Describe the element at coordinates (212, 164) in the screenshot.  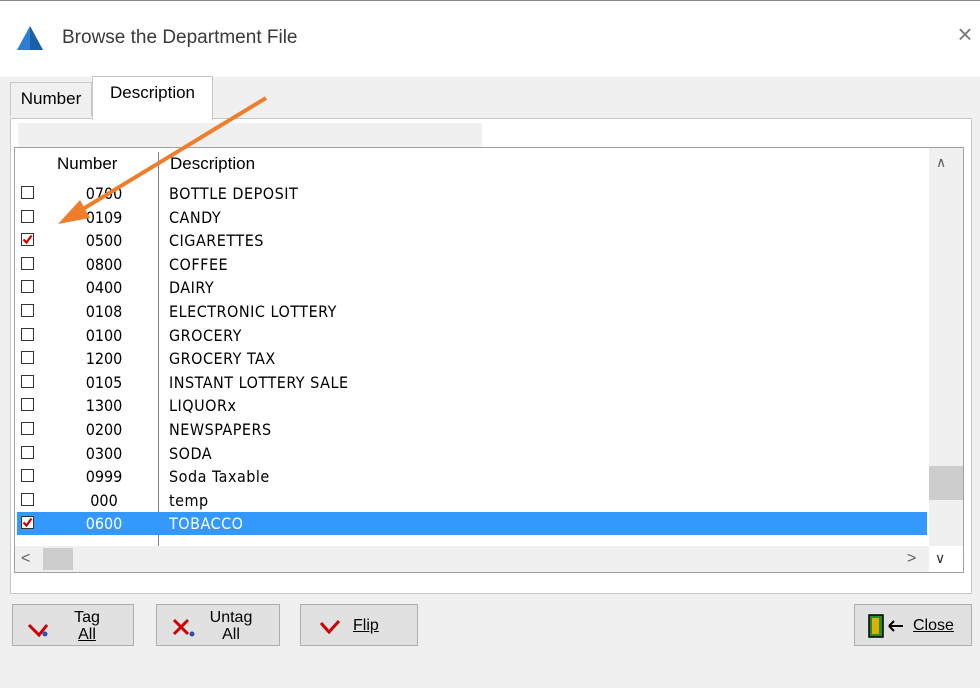
I see `column-header-description: Description` at that location.